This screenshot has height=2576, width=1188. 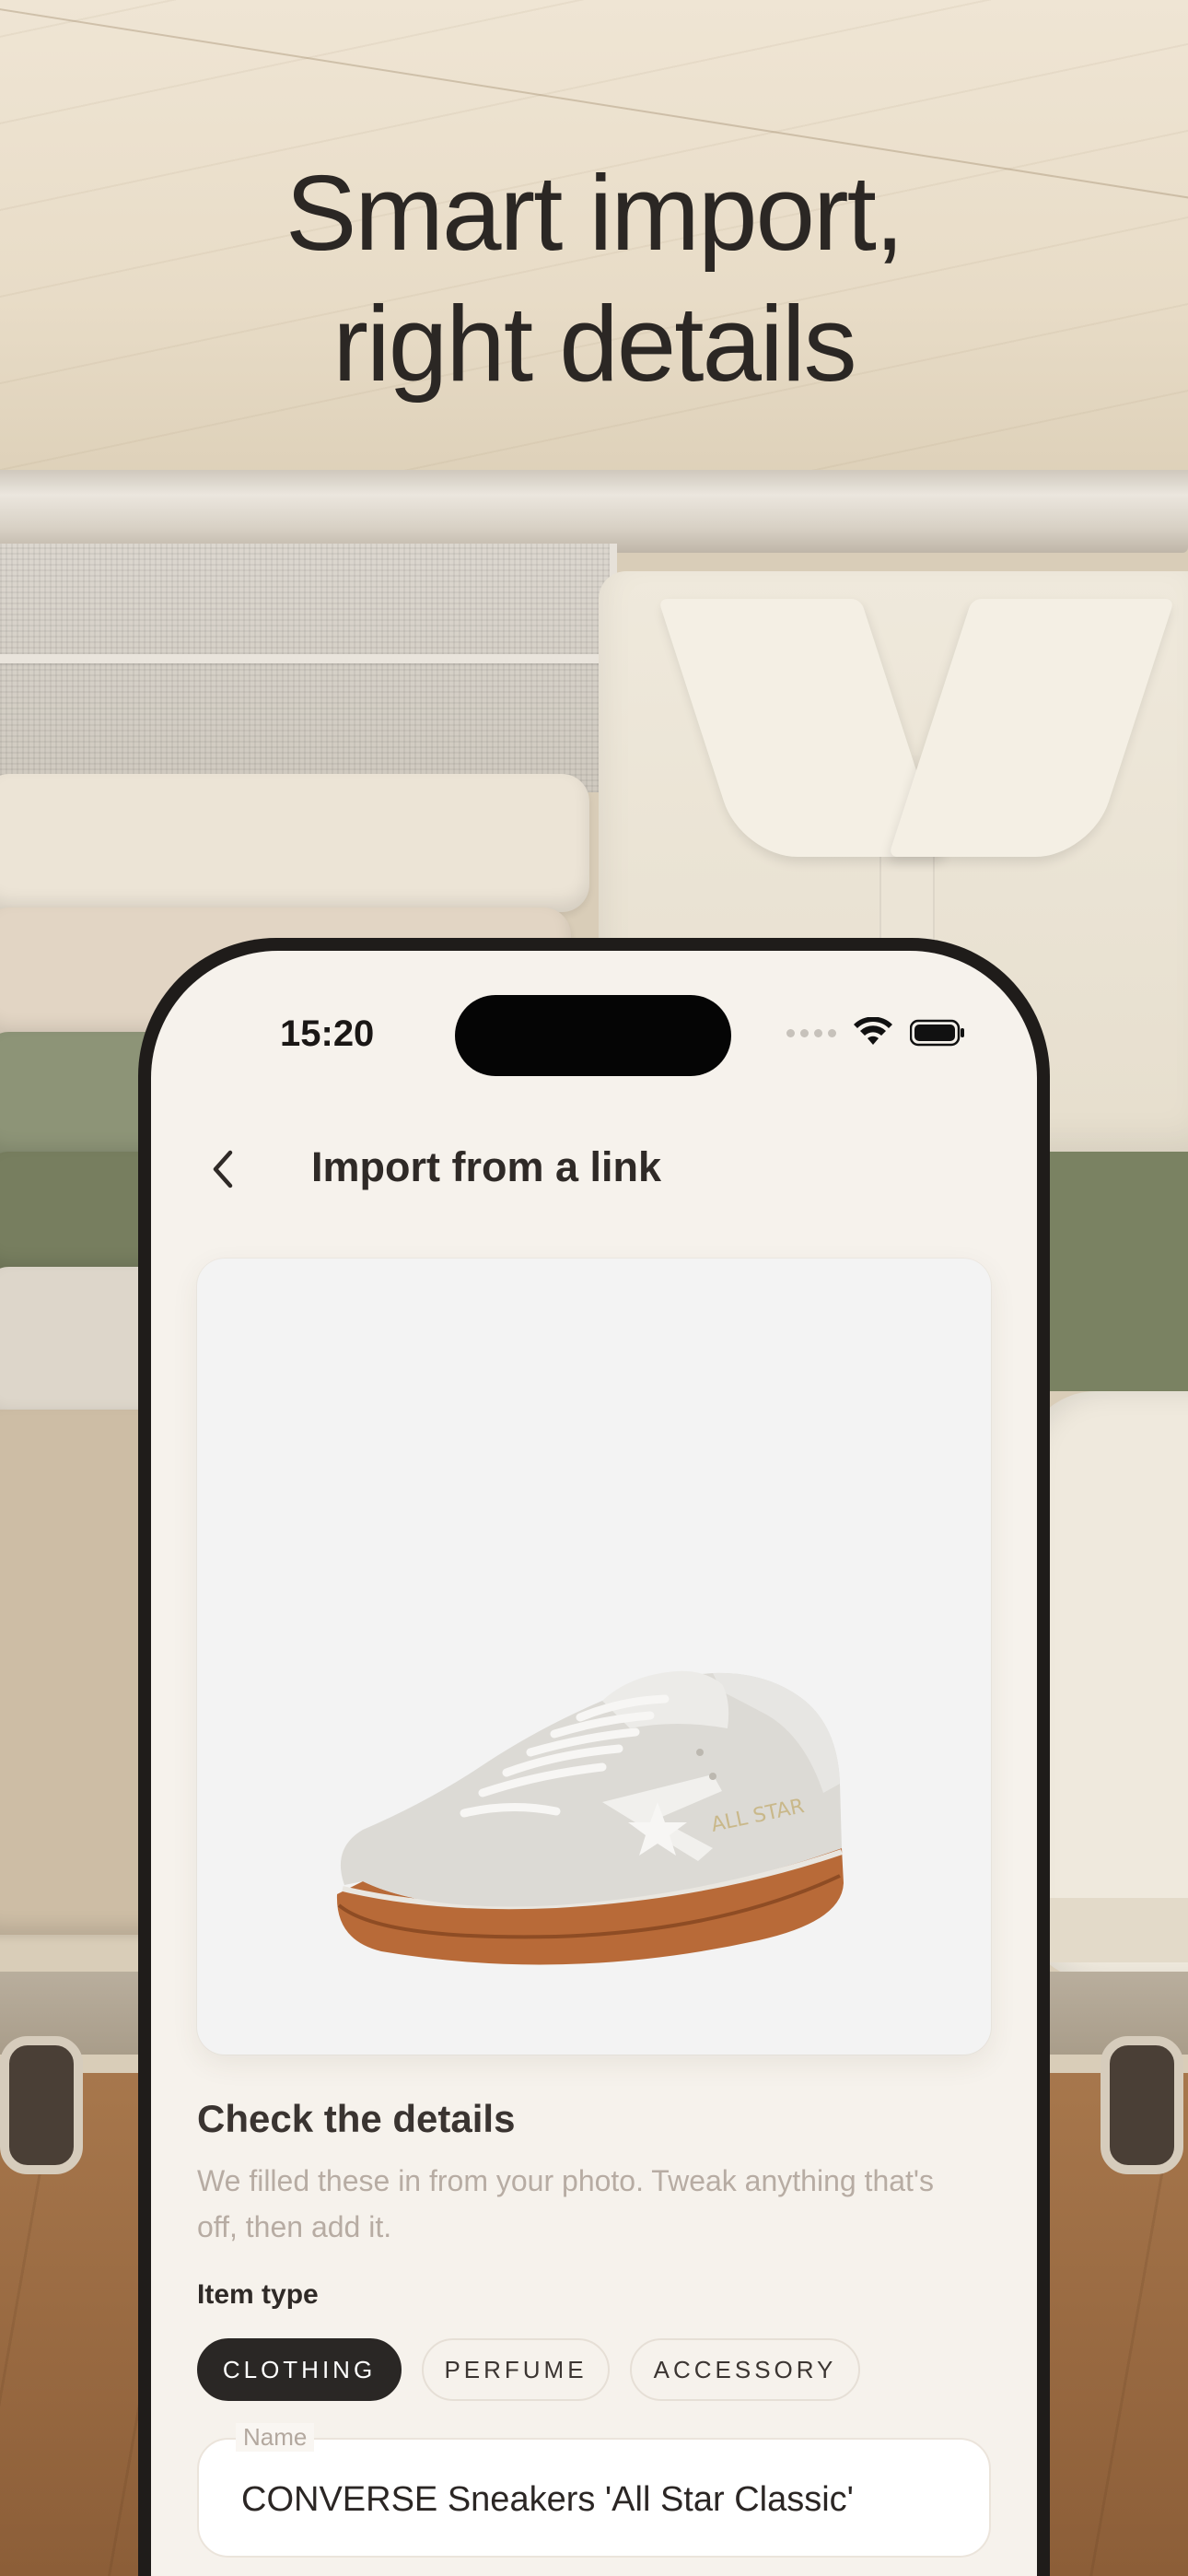 What do you see at coordinates (590, 1817) in the screenshot?
I see `shoe-icon: ALL STAR` at bounding box center [590, 1817].